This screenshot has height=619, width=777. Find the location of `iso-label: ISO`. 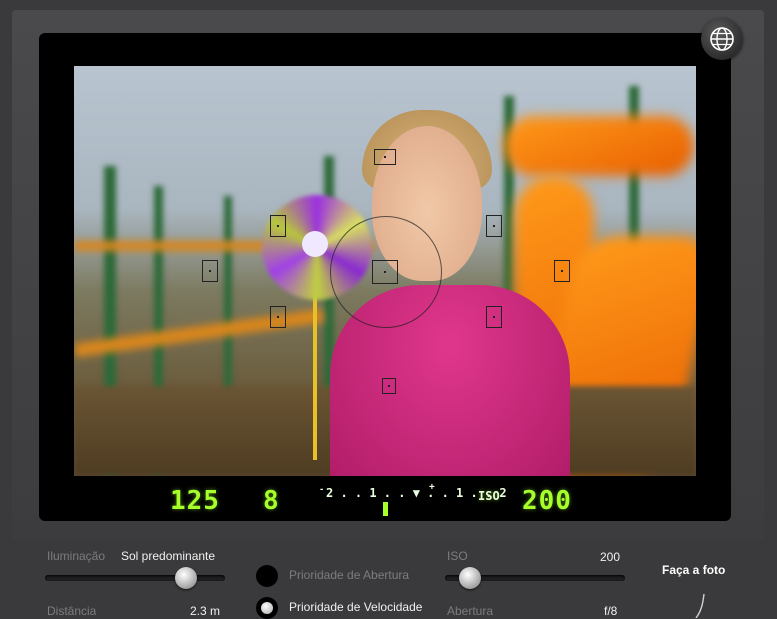

iso-label: ISO is located at coordinates (457, 556).